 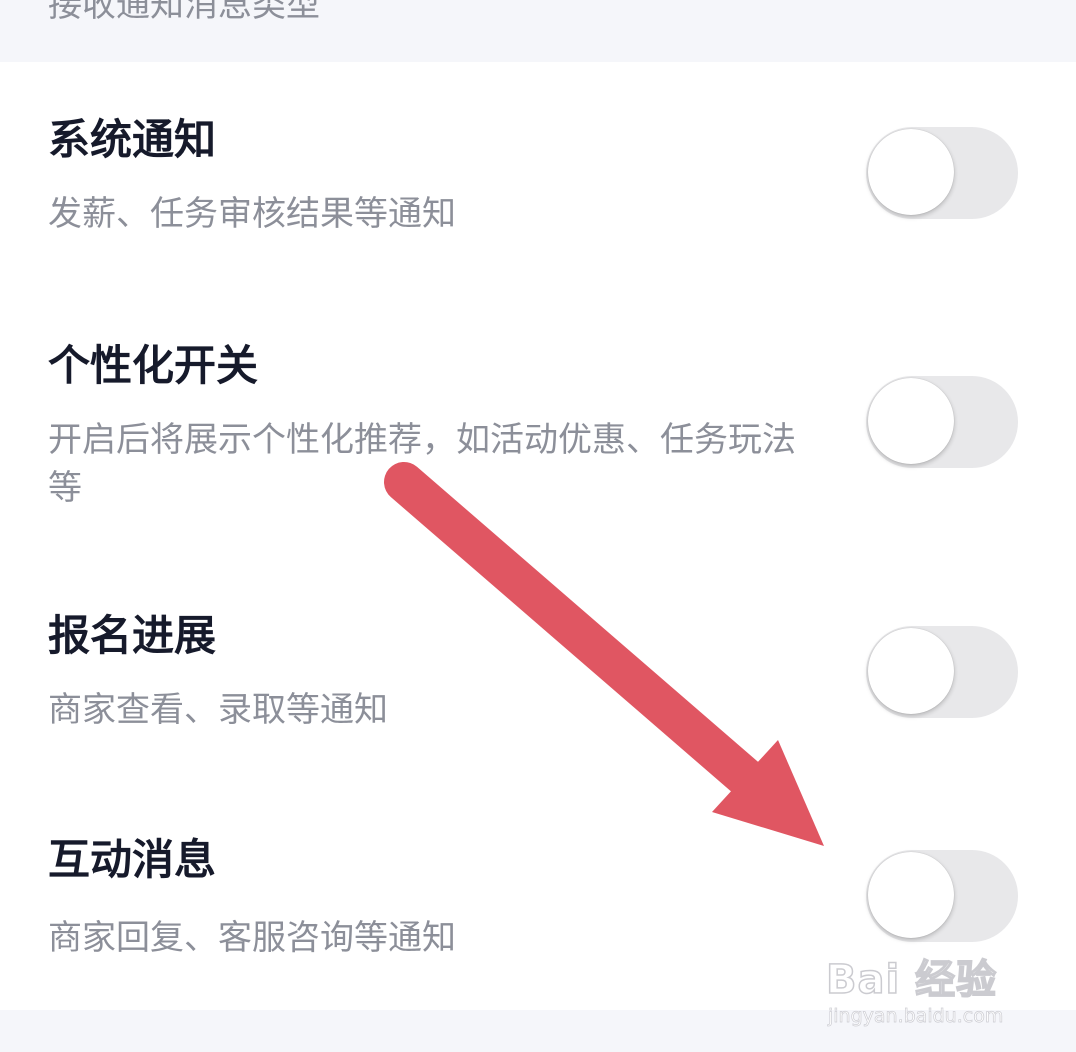 What do you see at coordinates (538, 31) in the screenshot?
I see `section-header: 接收通知消息类型` at bounding box center [538, 31].